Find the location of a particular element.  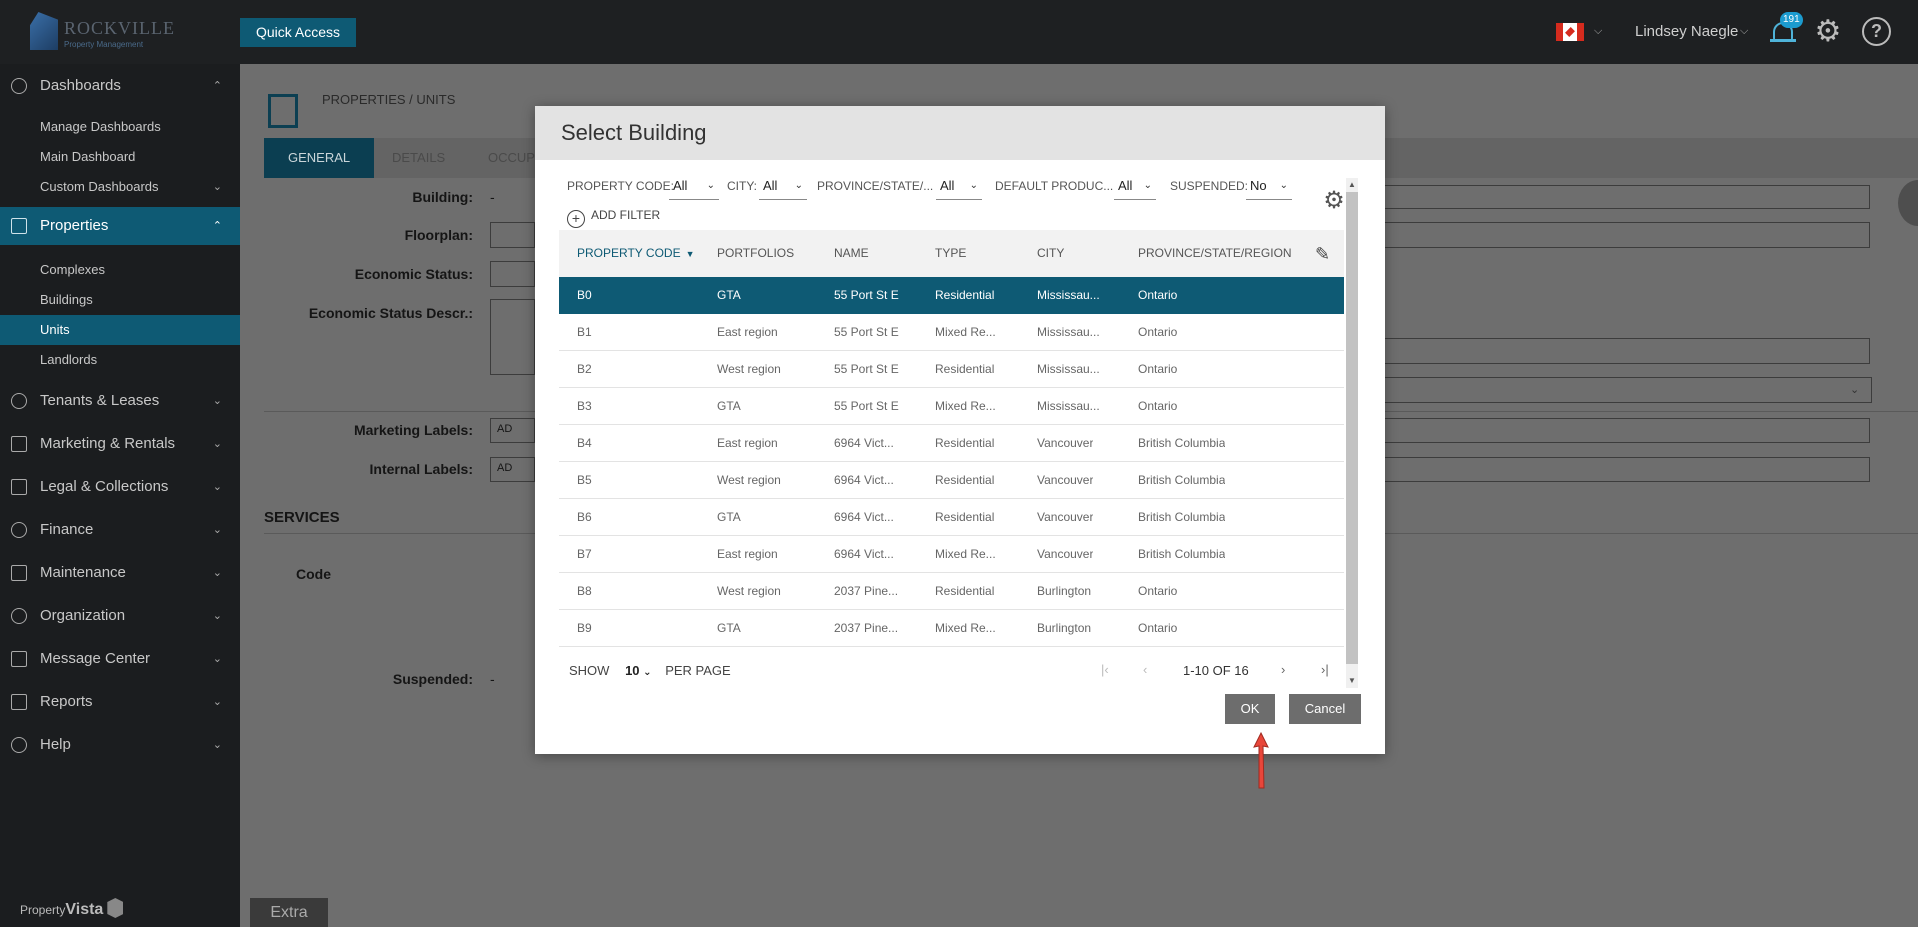

add-internal-label-button: AD is located at coordinates (504, 468).